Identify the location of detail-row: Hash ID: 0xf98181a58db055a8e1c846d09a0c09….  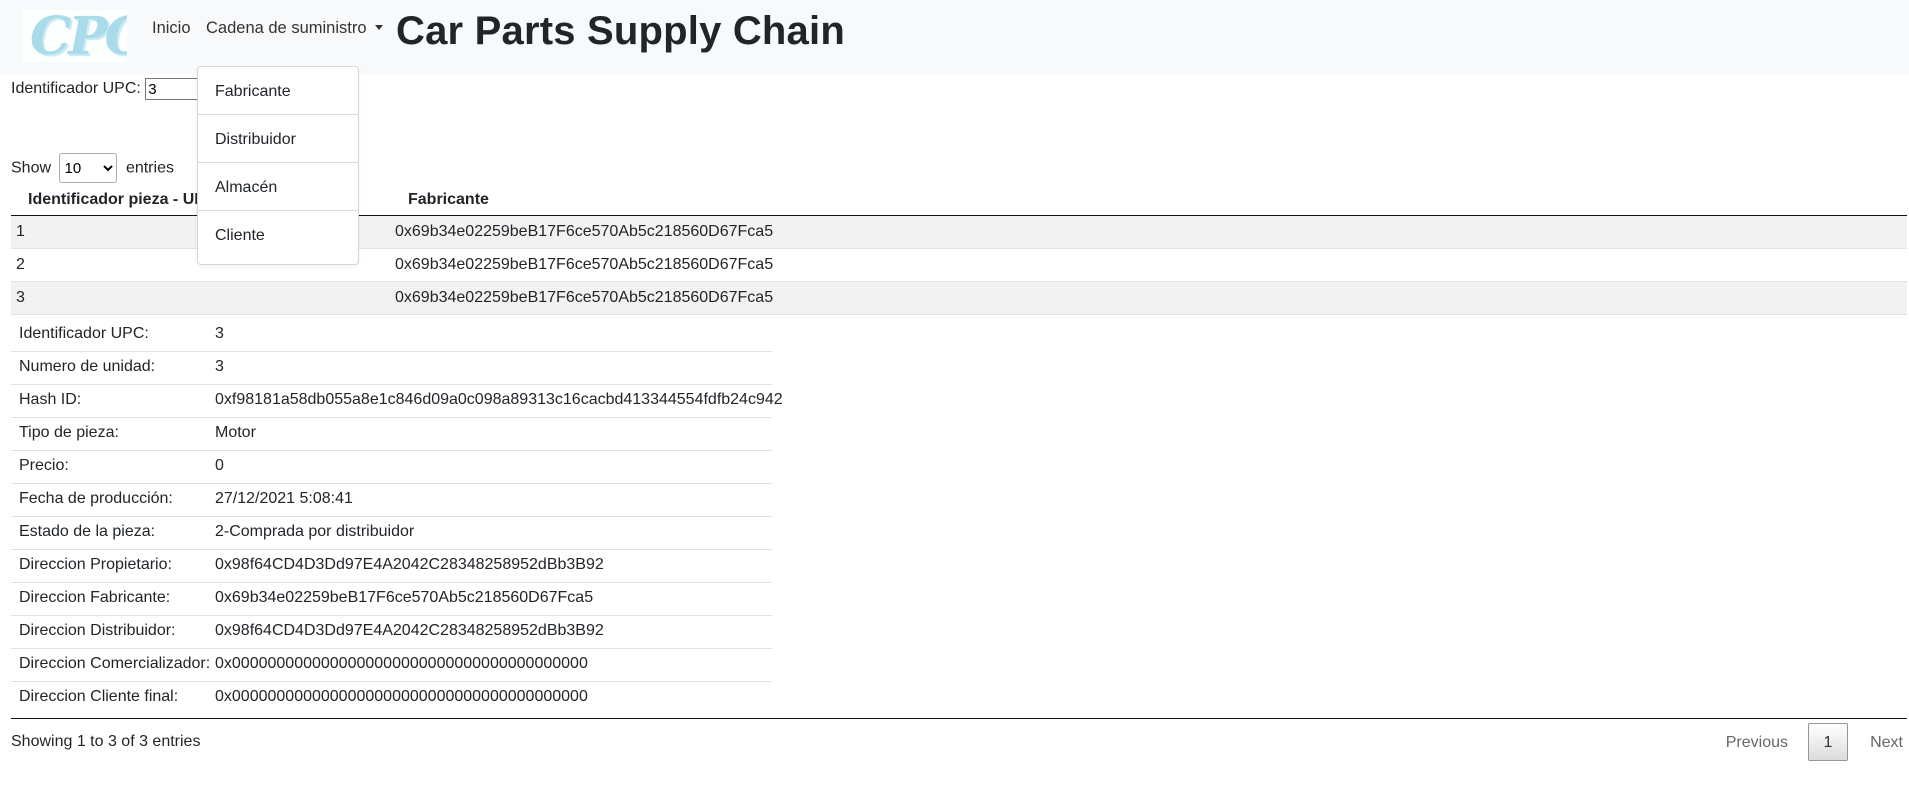
(397, 401).